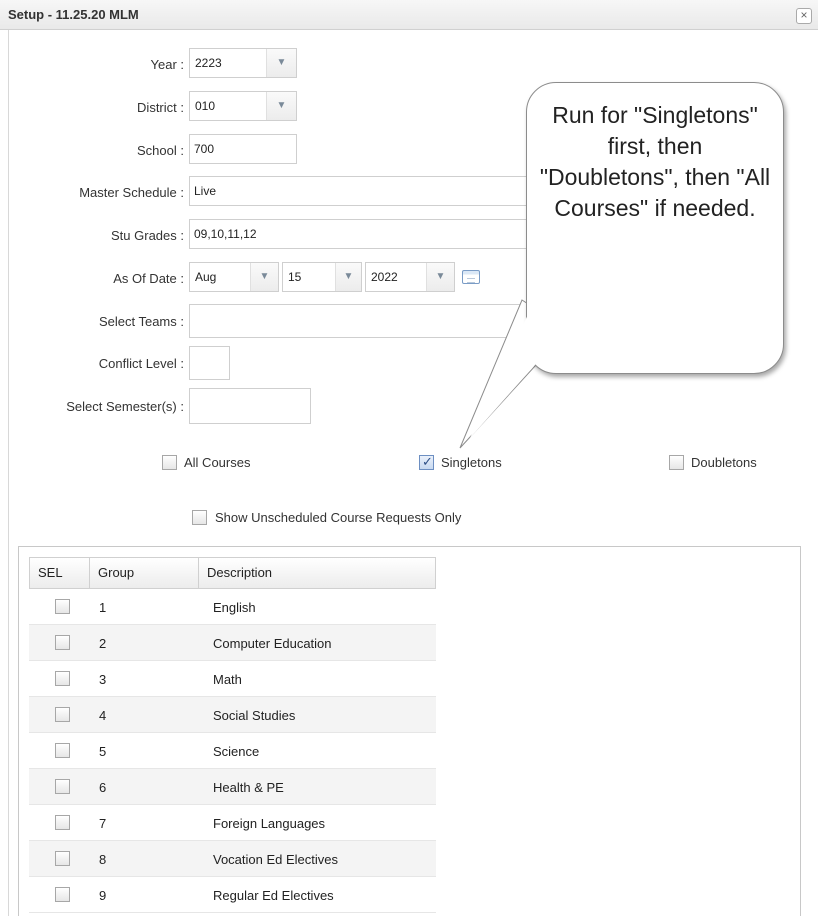 Image resolution: width=818 pixels, height=916 pixels. Describe the element at coordinates (234, 277) in the screenshot. I see `month-select: Aug ▼` at that location.